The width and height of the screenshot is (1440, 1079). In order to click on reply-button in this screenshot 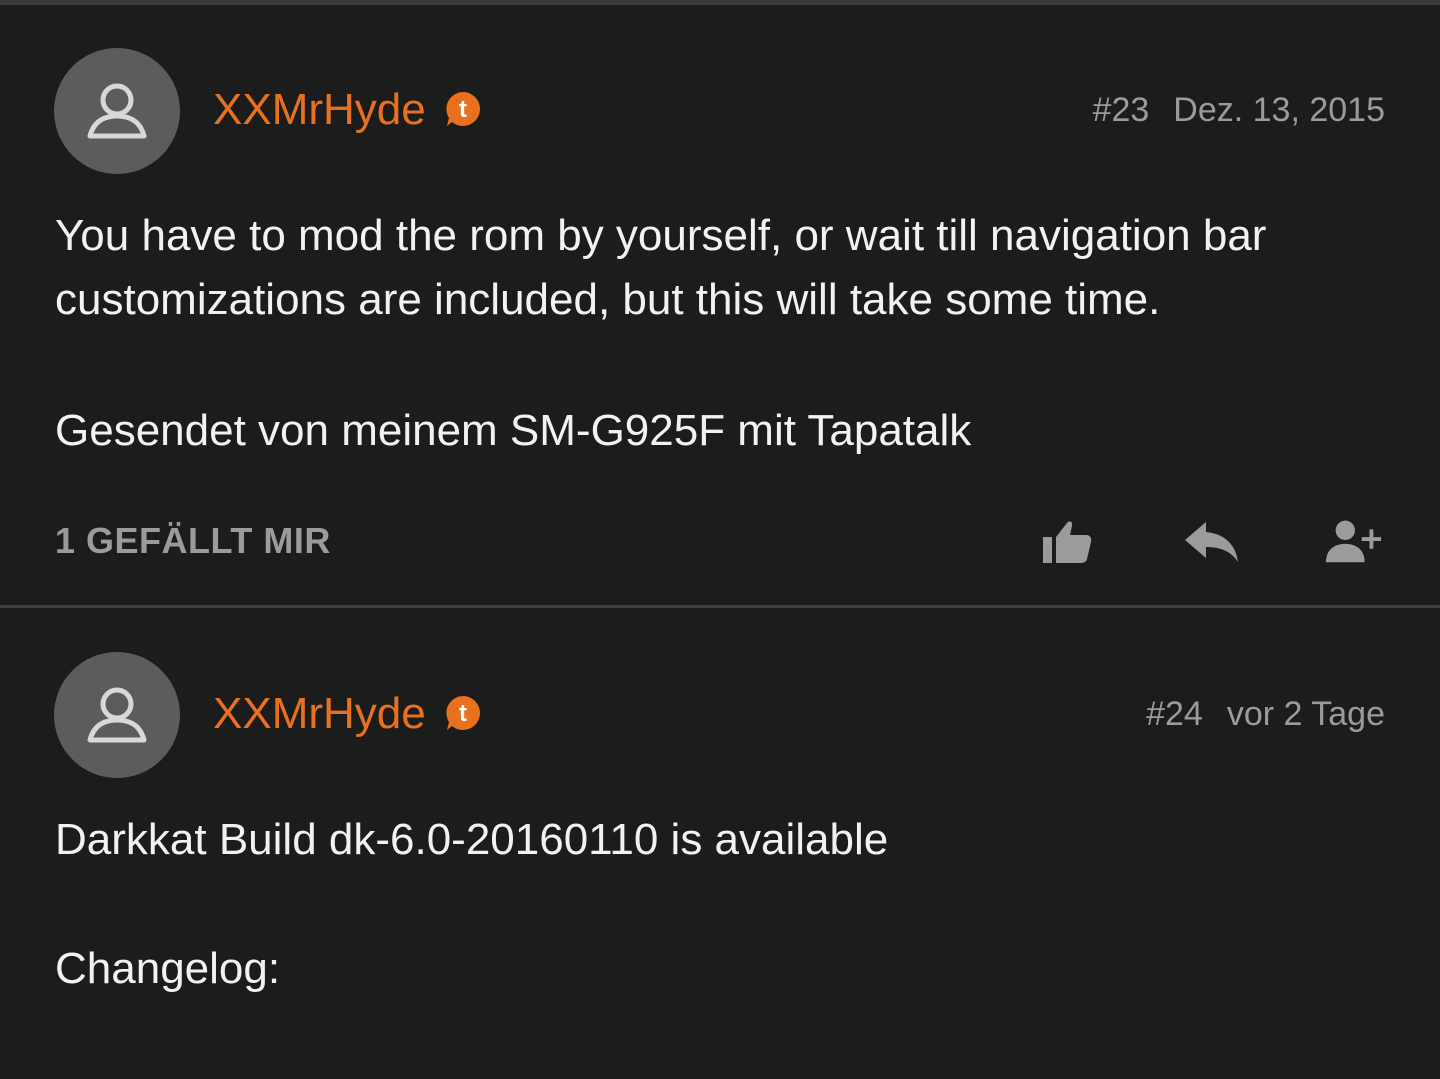, I will do `click(1211, 541)`.